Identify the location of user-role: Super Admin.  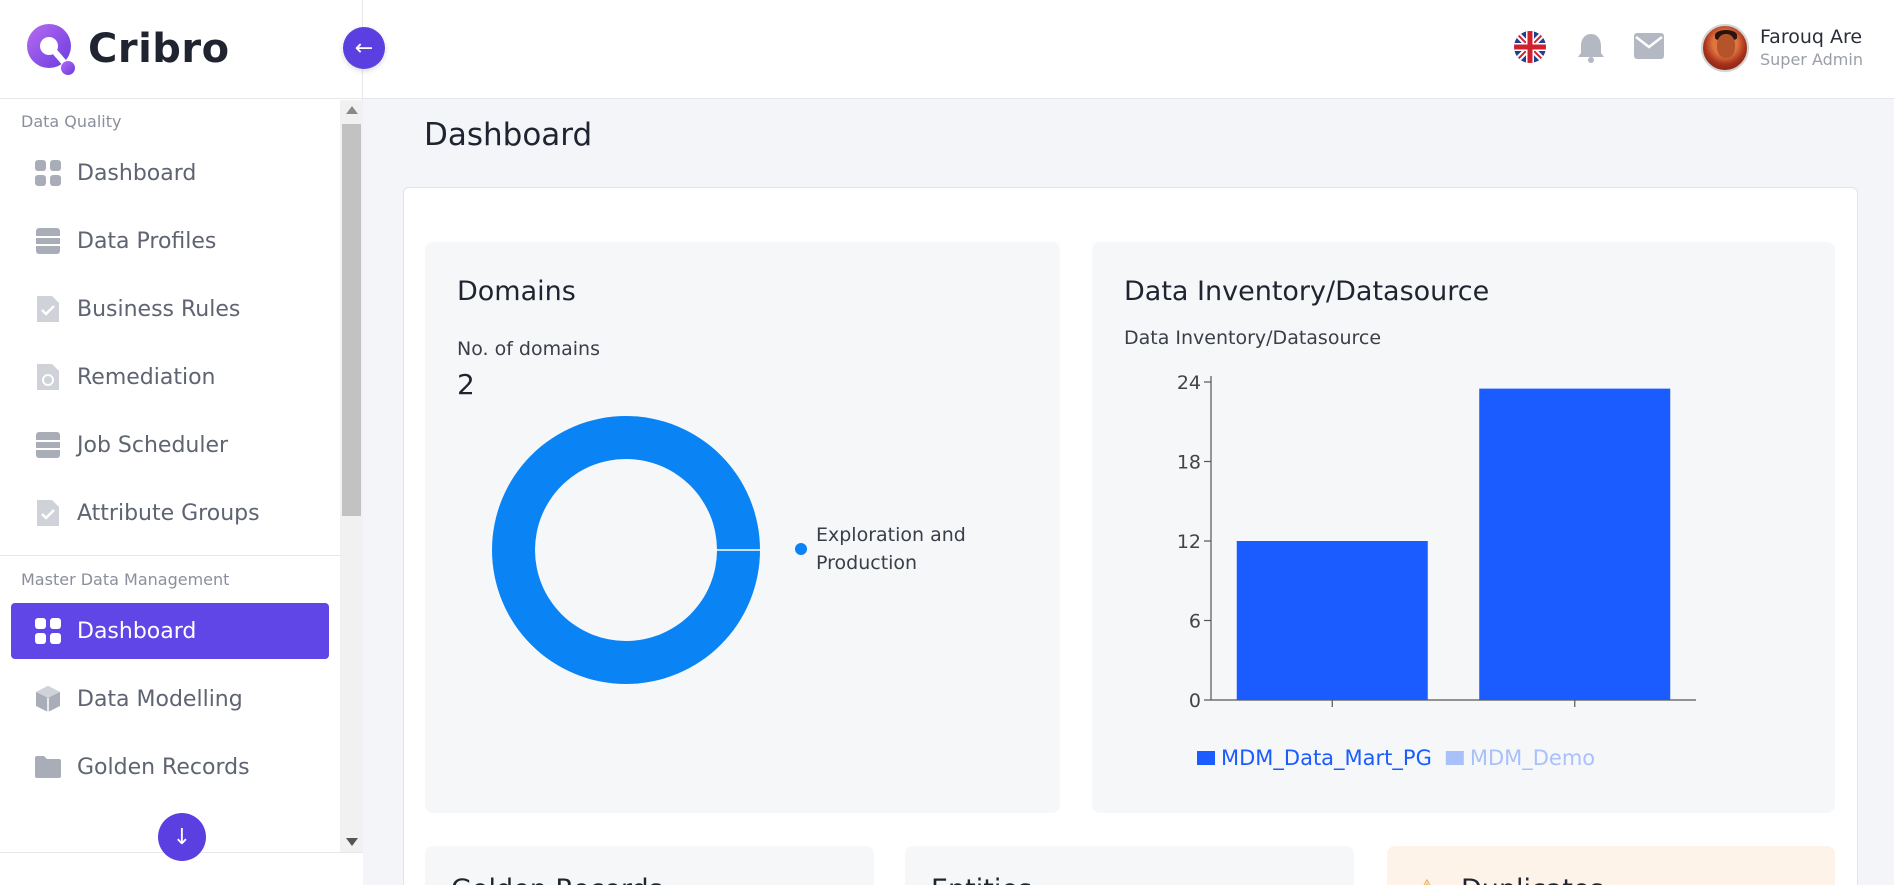
(1811, 59).